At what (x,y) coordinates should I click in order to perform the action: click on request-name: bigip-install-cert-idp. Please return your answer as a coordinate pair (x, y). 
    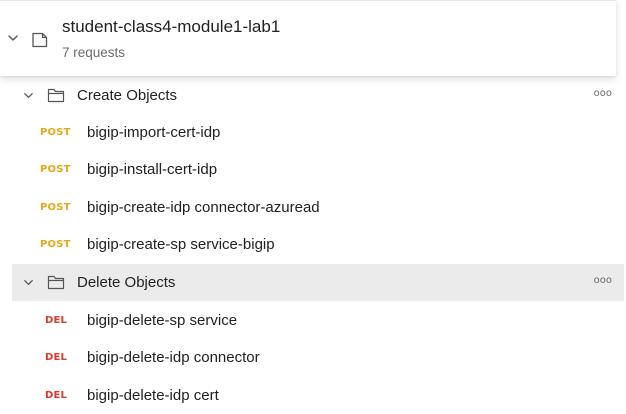
    Looking at the image, I should click on (152, 169).